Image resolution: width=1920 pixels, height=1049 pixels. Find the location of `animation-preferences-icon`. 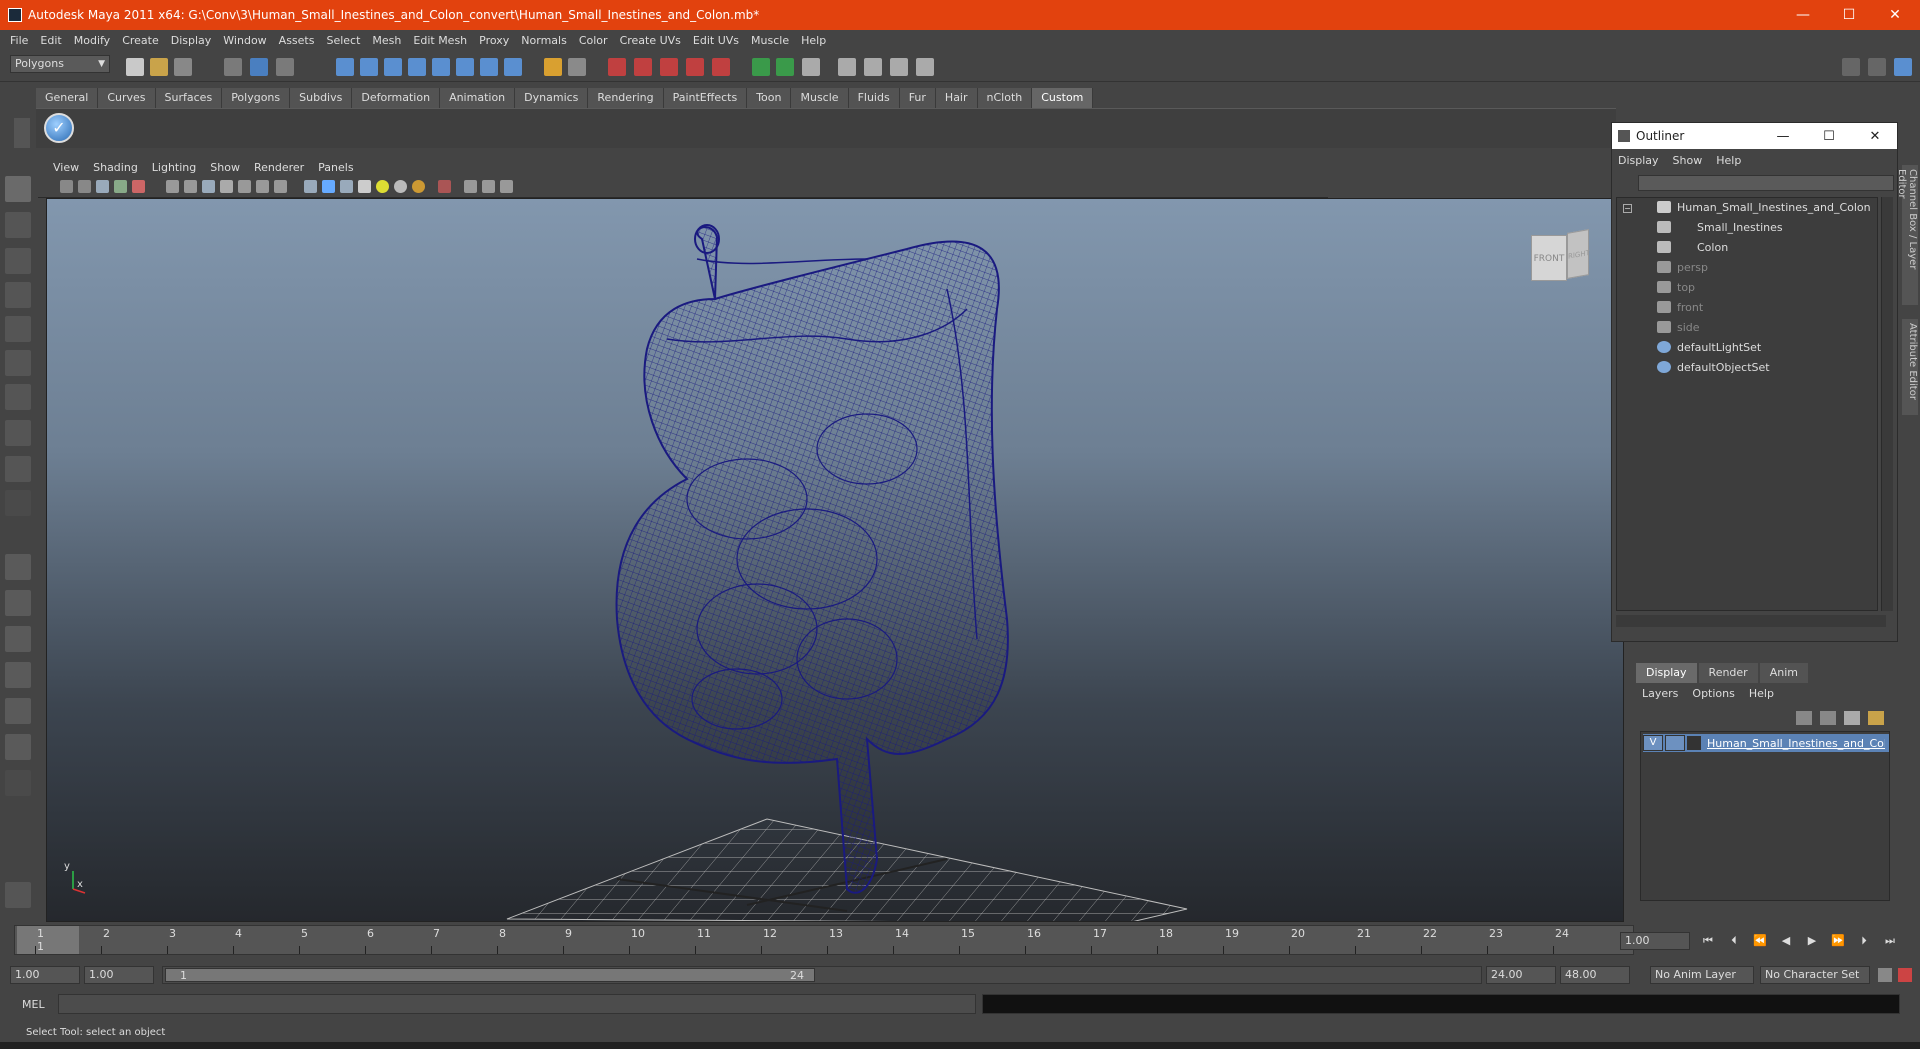

animation-preferences-icon is located at coordinates (1905, 975).